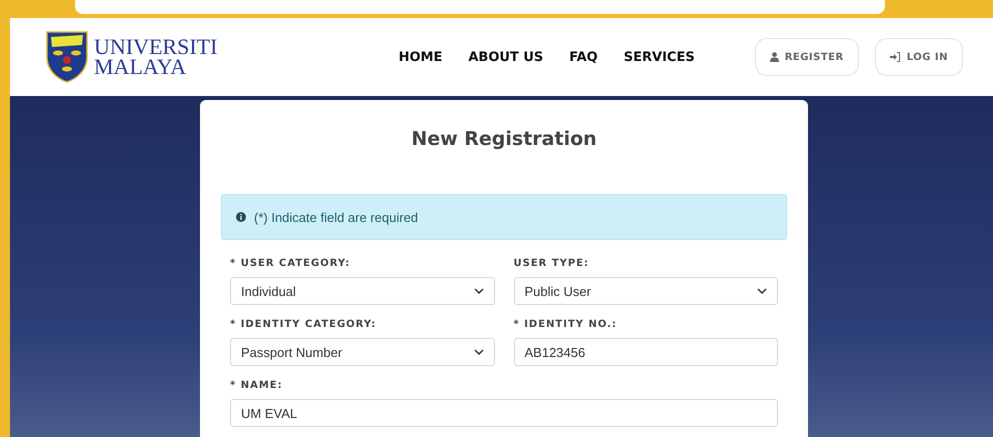 Image resolution: width=993 pixels, height=437 pixels. I want to click on nav-link: FAQ, so click(583, 57).